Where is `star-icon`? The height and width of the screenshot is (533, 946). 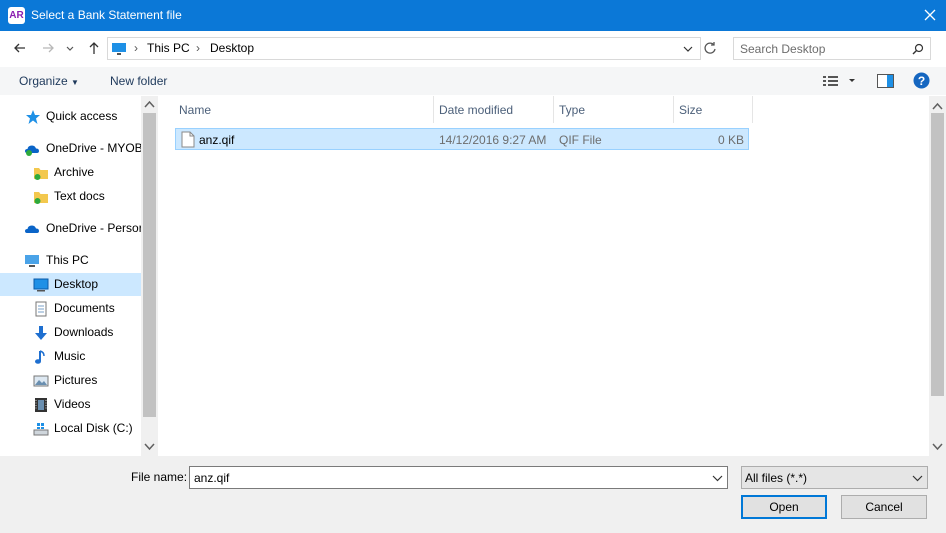 star-icon is located at coordinates (33, 117).